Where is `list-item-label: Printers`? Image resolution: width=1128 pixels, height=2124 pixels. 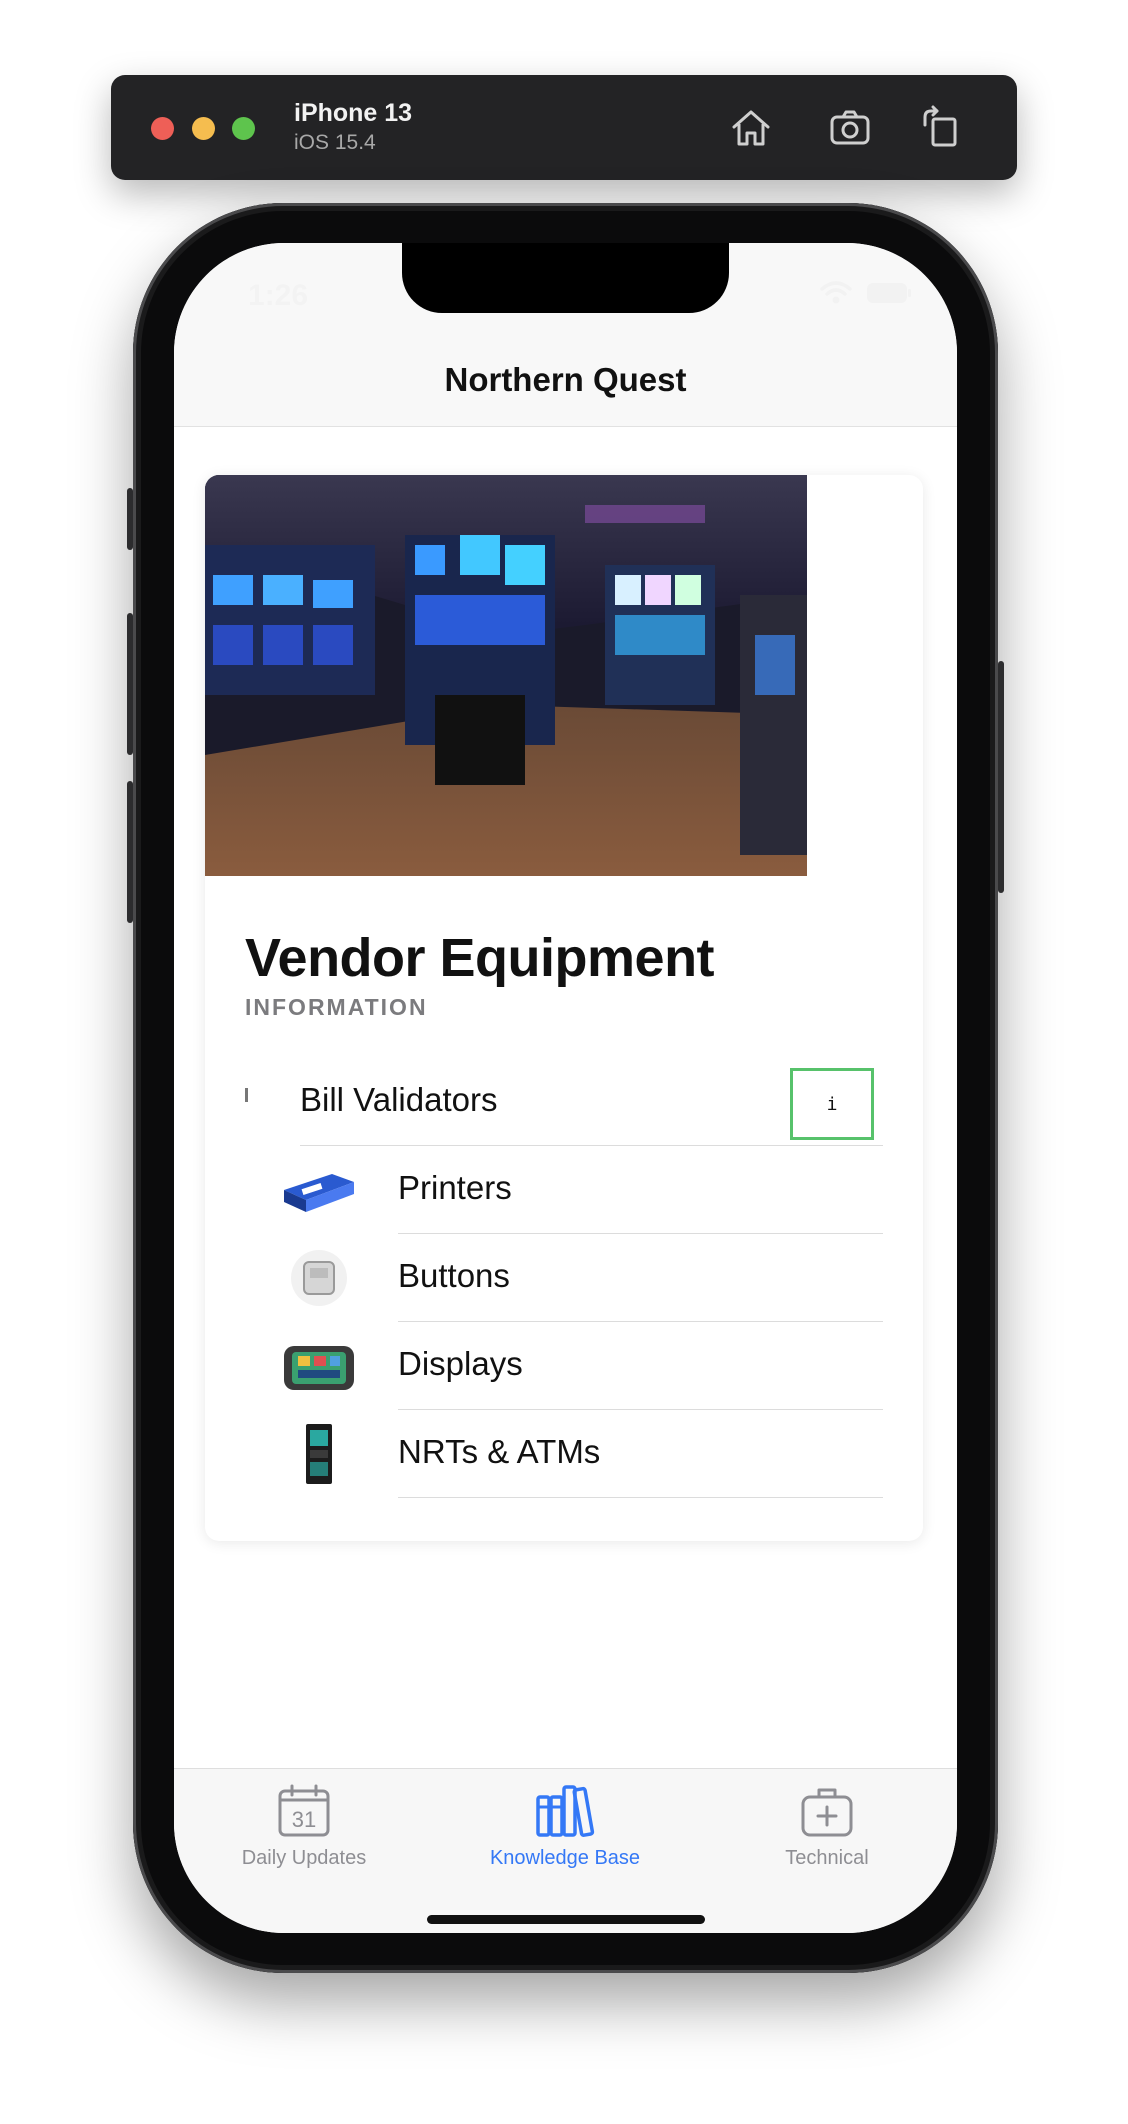
list-item-label: Printers is located at coordinates (455, 1187).